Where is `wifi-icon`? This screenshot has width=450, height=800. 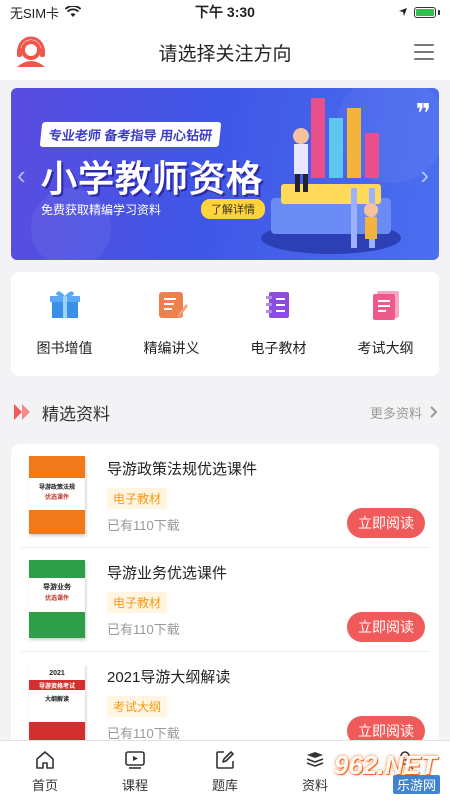 wifi-icon is located at coordinates (73, 11).